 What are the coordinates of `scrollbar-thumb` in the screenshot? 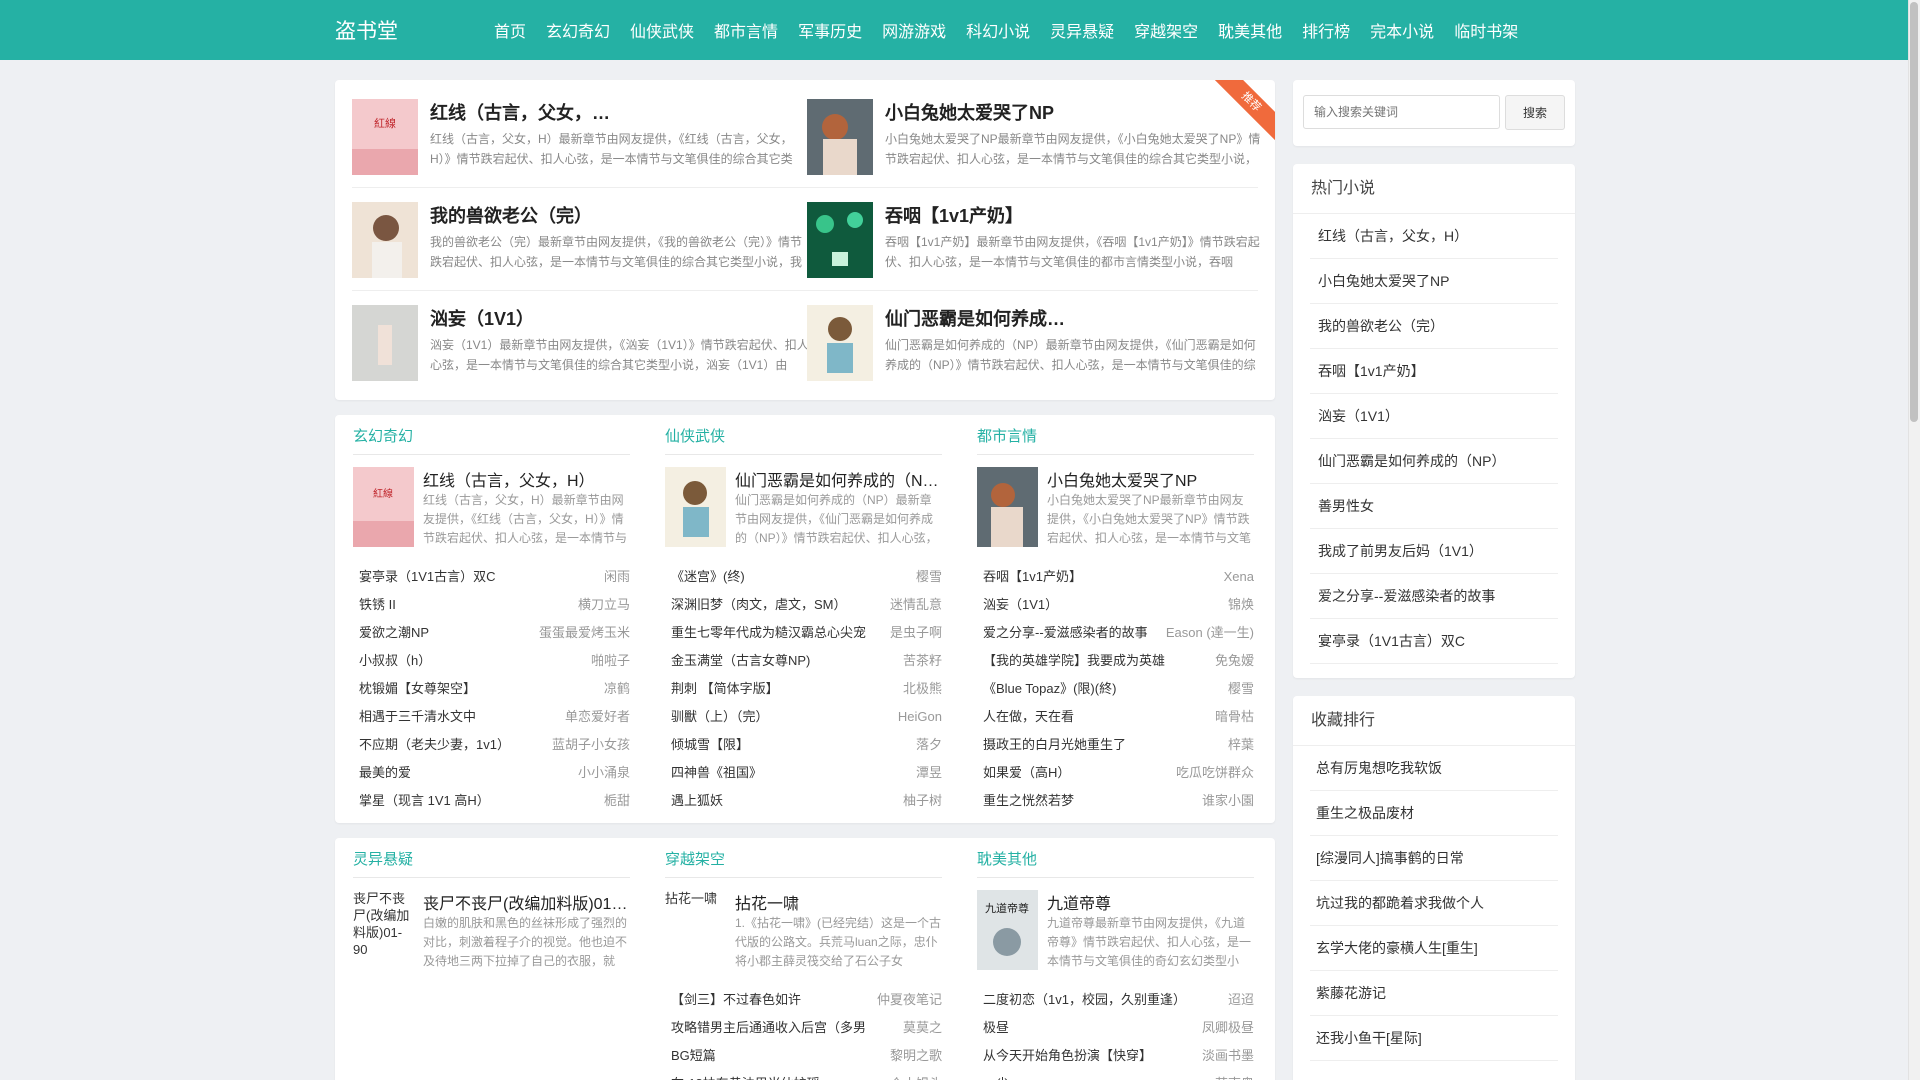 It's located at (1914, 212).